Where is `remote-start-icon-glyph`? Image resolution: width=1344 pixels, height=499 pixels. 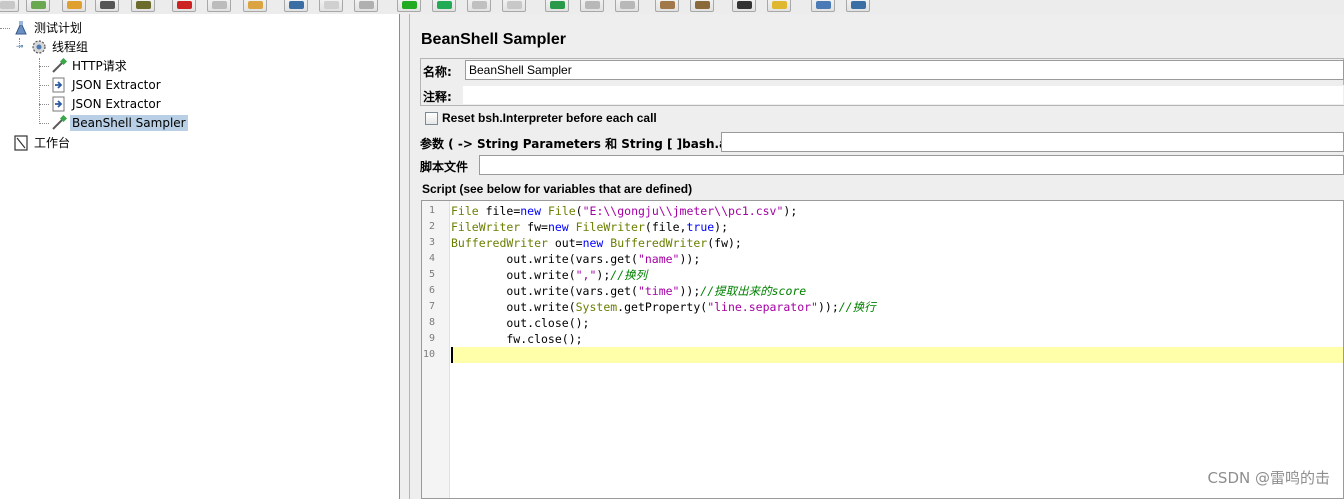 remote-start-icon-glyph is located at coordinates (557, 5).